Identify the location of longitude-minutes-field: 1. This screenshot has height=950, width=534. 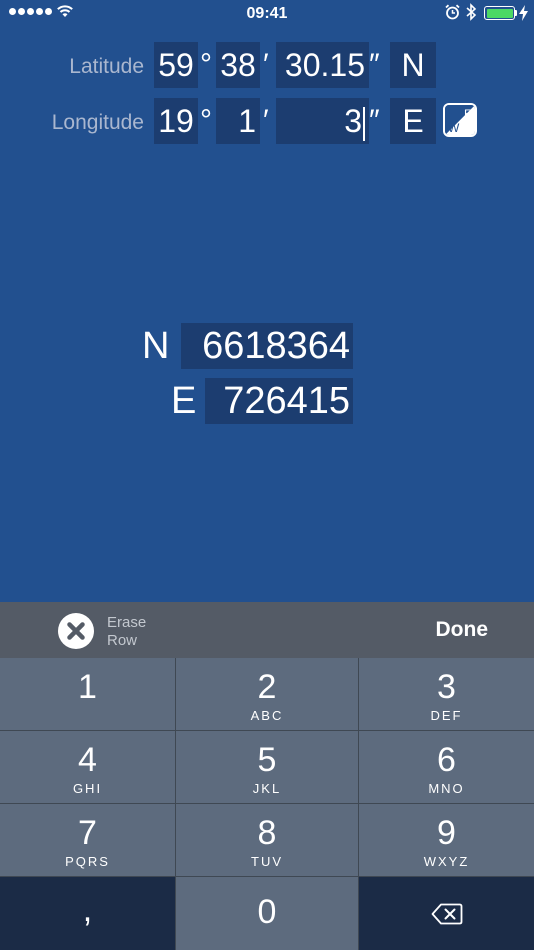
(238, 121).